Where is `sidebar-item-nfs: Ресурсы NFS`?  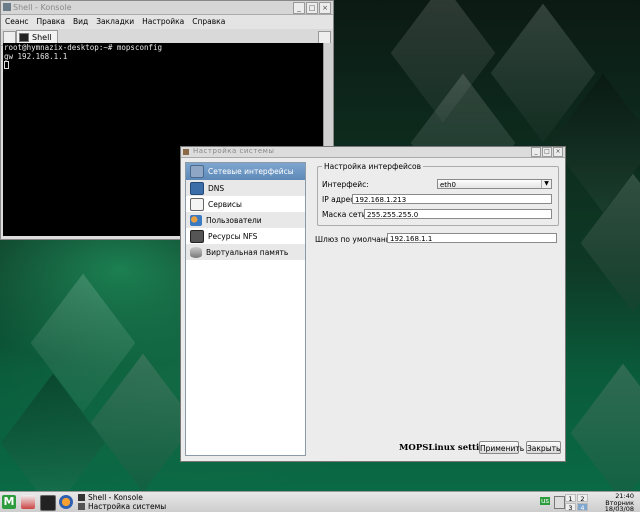
sidebar-item-nfs: Ресурсы NFS is located at coordinates (245, 236).